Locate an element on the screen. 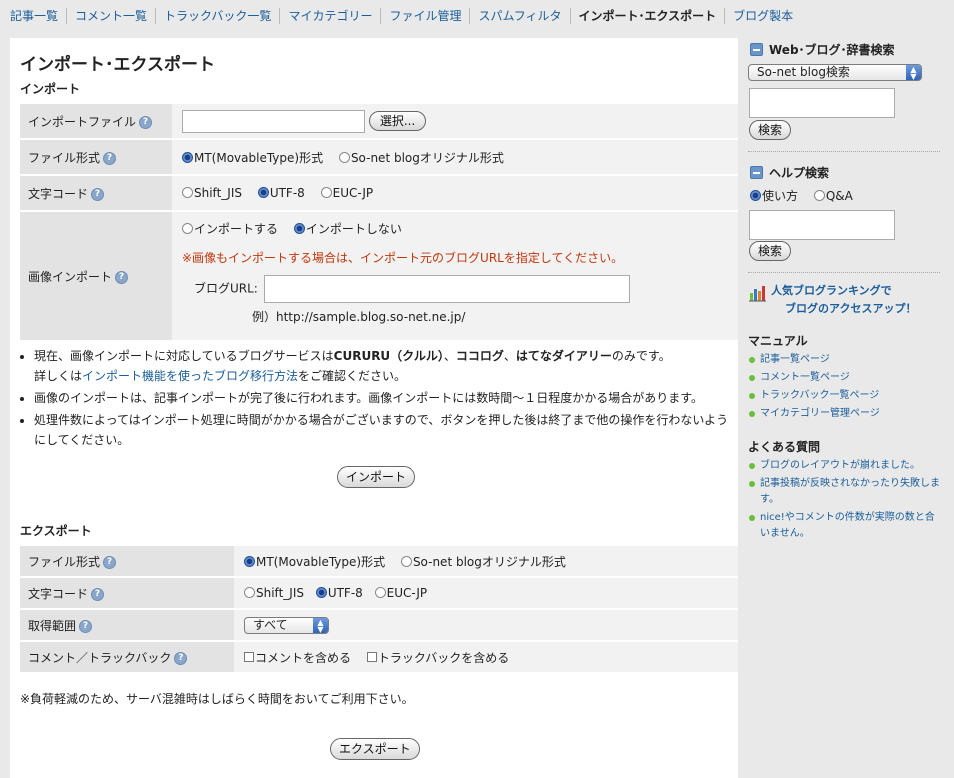  faq-link: ブログのレイアウトが崩れました。 is located at coordinates (840, 465).